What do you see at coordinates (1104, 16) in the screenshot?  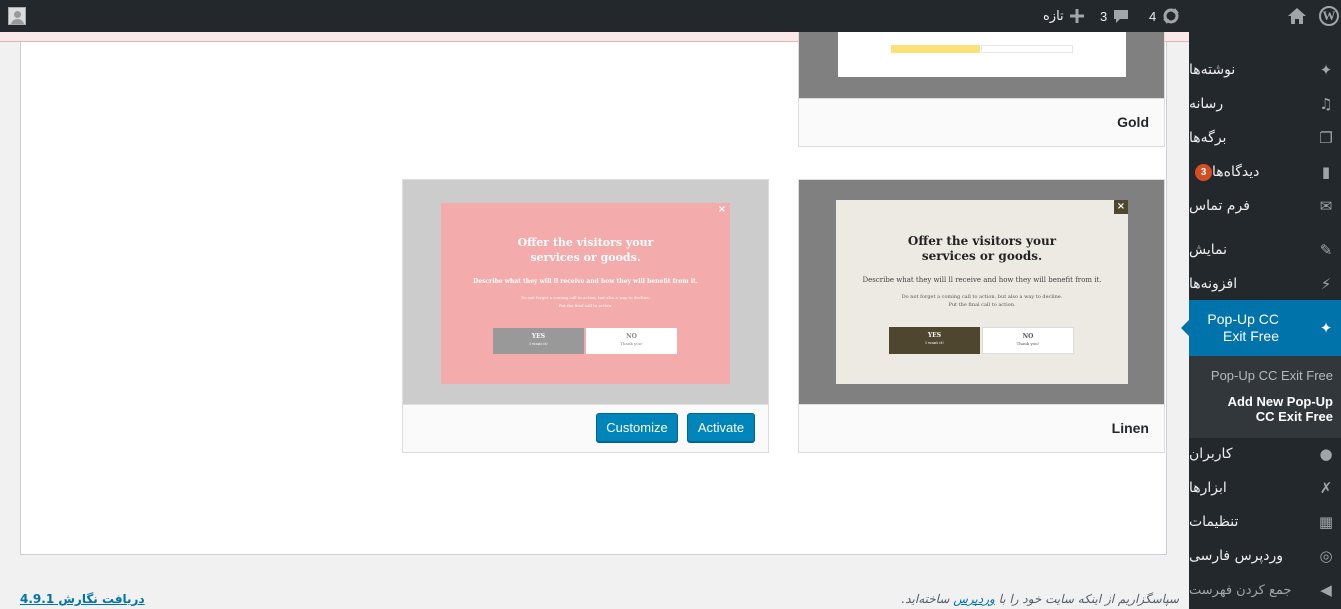 I see `comments-count: 3` at bounding box center [1104, 16].